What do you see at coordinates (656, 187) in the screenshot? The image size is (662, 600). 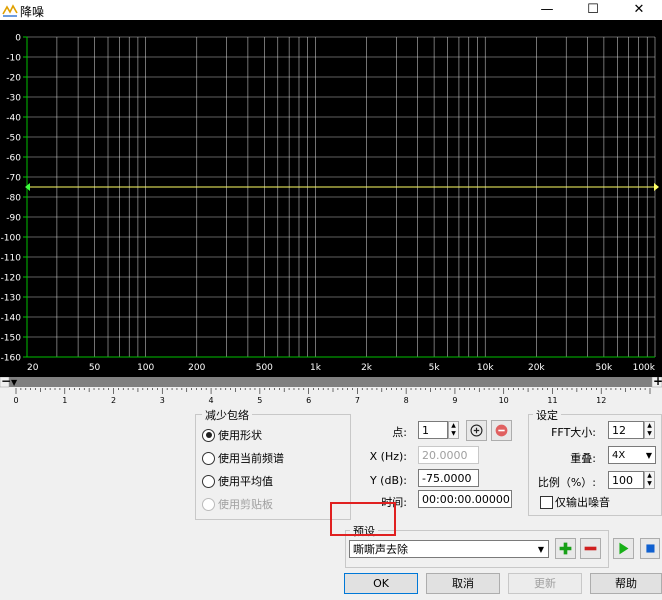 I see `control-point` at bounding box center [656, 187].